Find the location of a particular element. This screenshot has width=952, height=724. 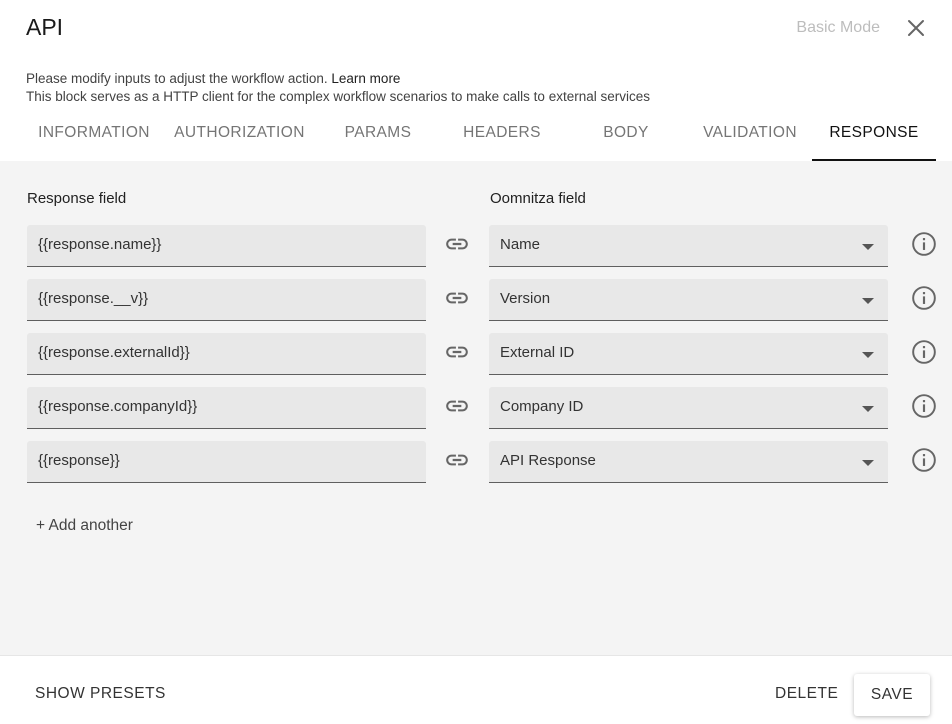

tab-params: PARAMS is located at coordinates (378, 137).